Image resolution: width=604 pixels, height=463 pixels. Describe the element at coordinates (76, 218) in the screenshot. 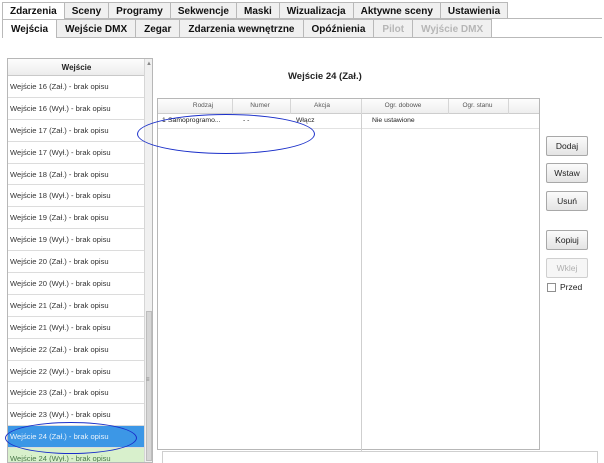

I see `list-item: Wejście 19 (Zał.) - brak opisu` at that location.